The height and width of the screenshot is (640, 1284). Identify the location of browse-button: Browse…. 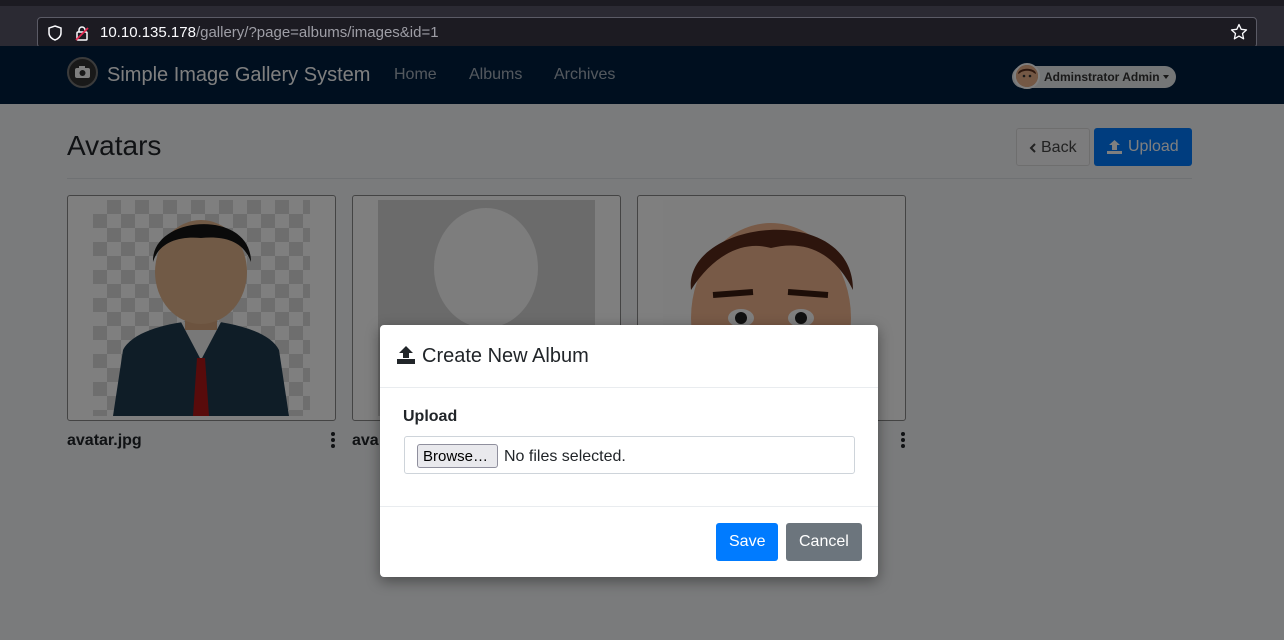
(457, 456).